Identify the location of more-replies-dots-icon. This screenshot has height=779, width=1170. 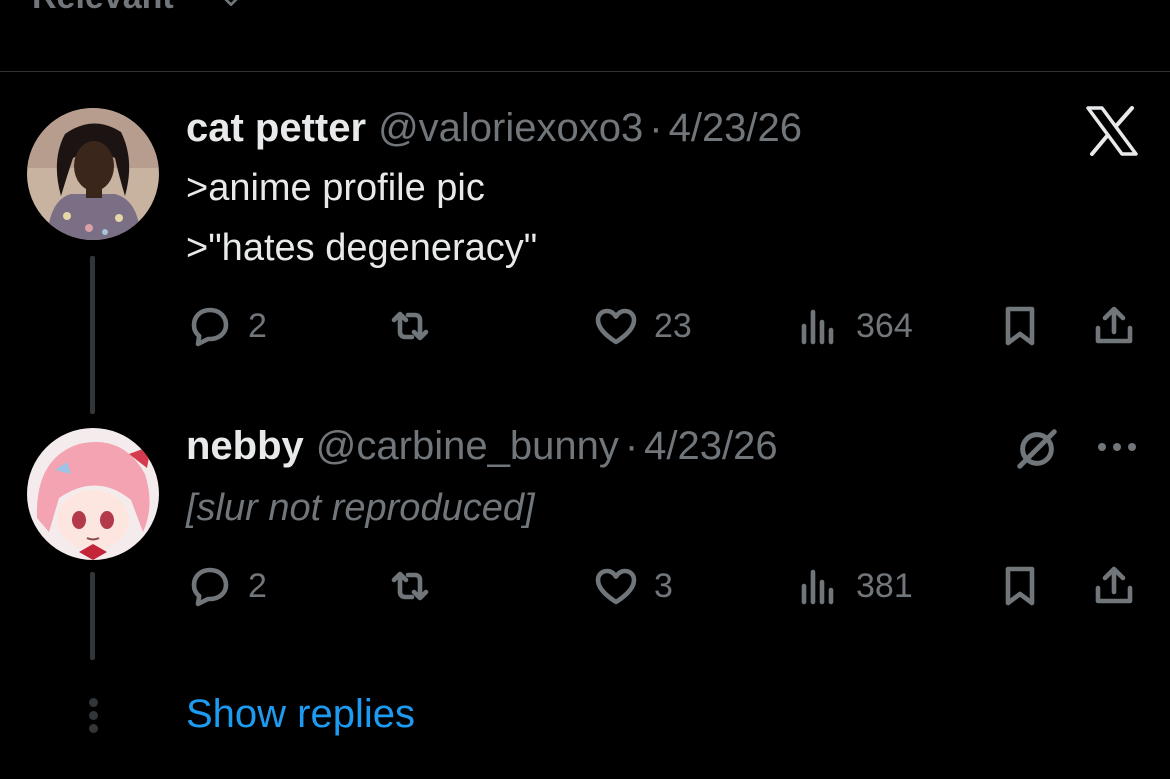
(93, 718).